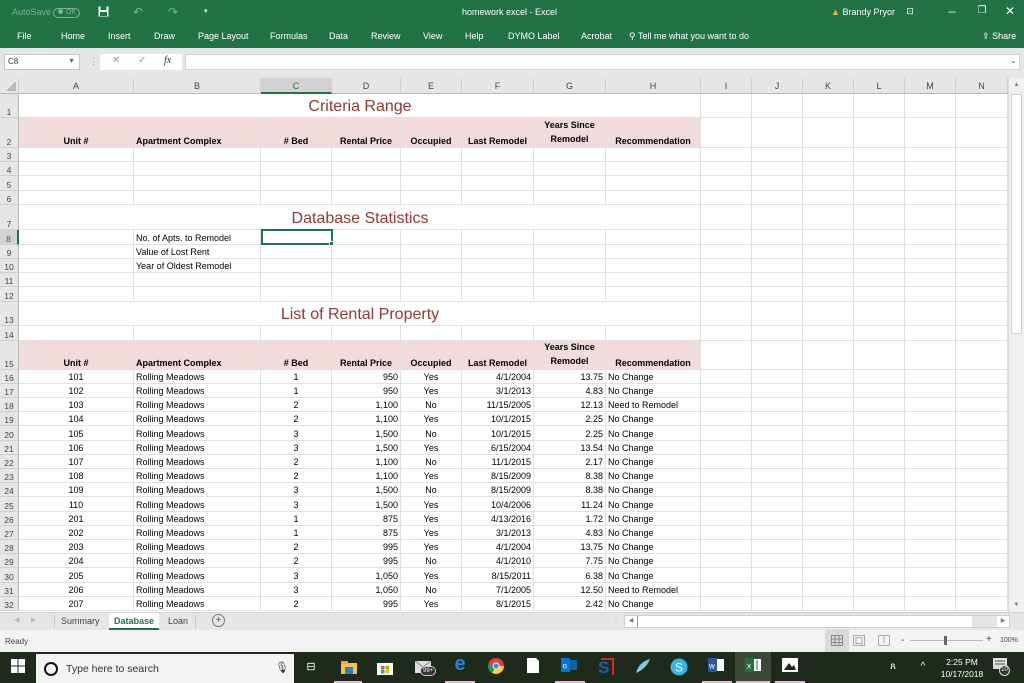 The width and height of the screenshot is (1024, 683). What do you see at coordinates (879, 313) in the screenshot?
I see `cell-l13` at bounding box center [879, 313].